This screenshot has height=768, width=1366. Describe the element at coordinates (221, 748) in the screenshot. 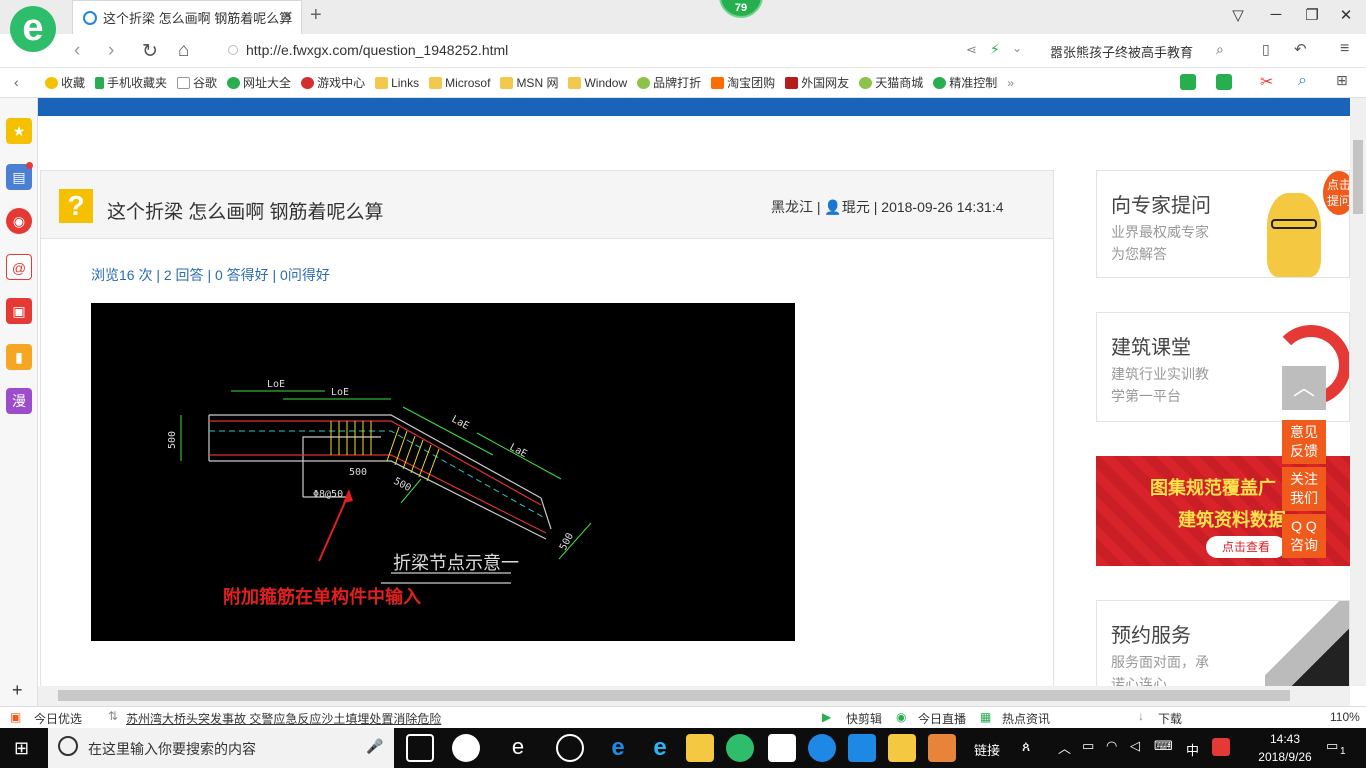

I see `taskbar-search: 在这里输入你要搜索的内容 🎤` at that location.